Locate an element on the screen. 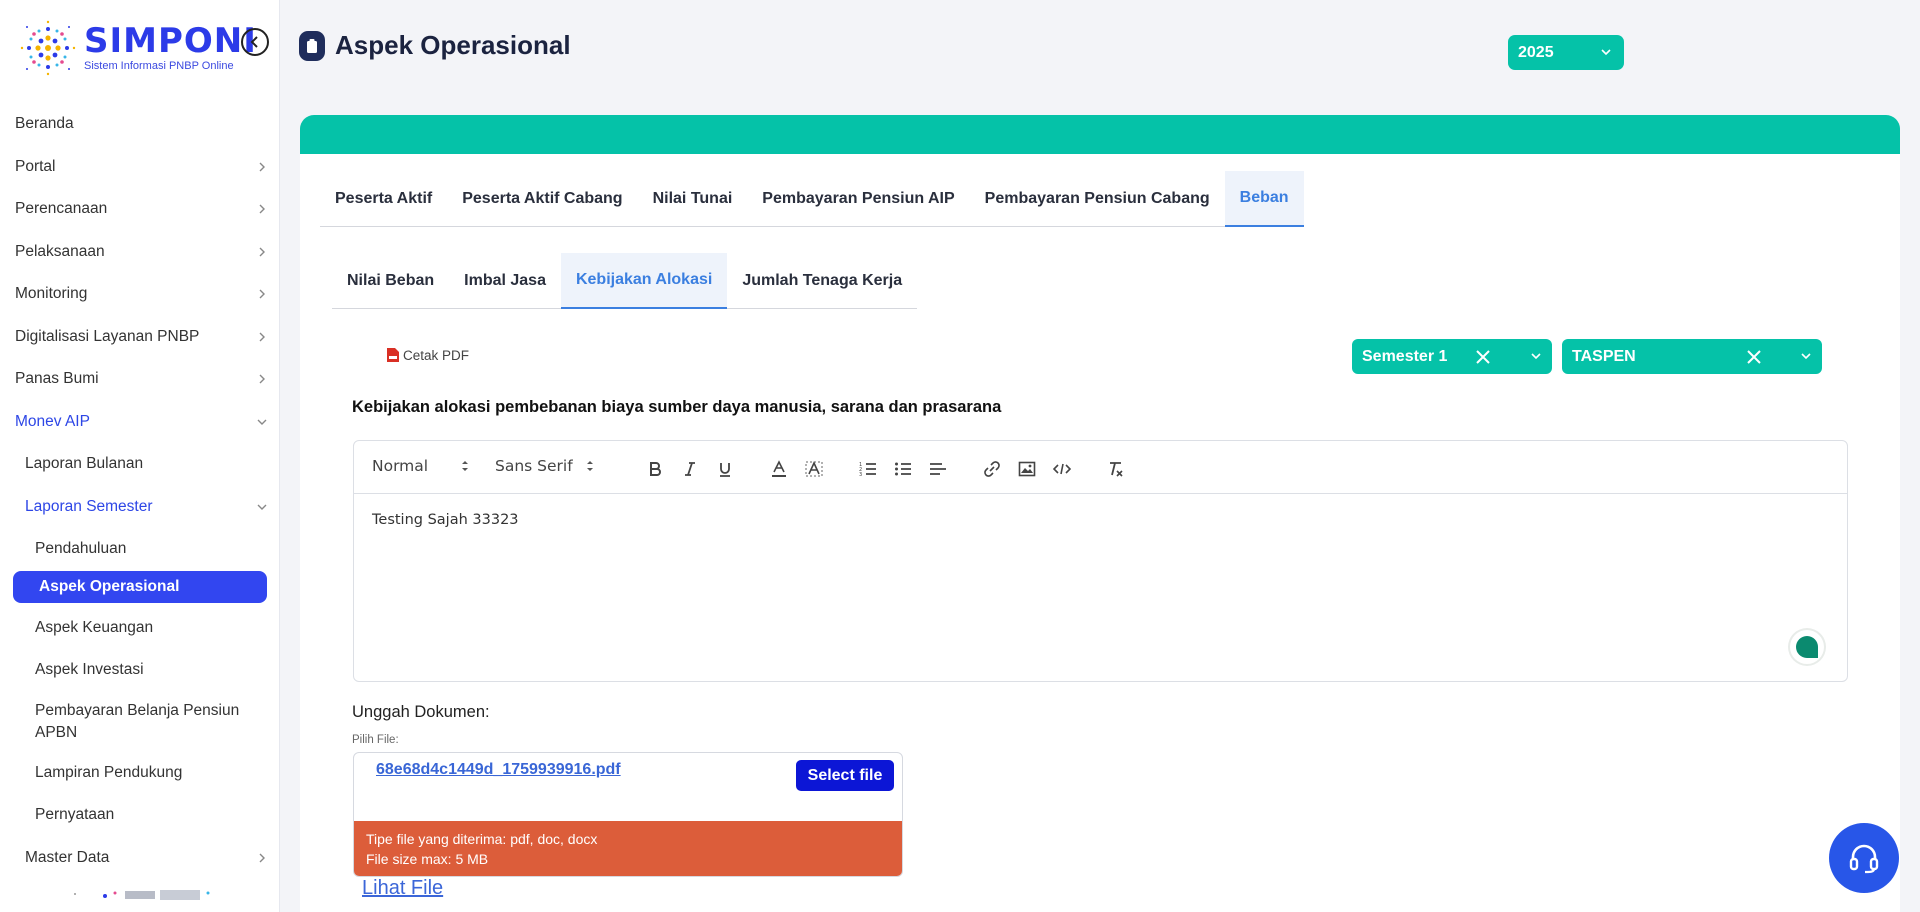  code-icon is located at coordinates (1062, 469).